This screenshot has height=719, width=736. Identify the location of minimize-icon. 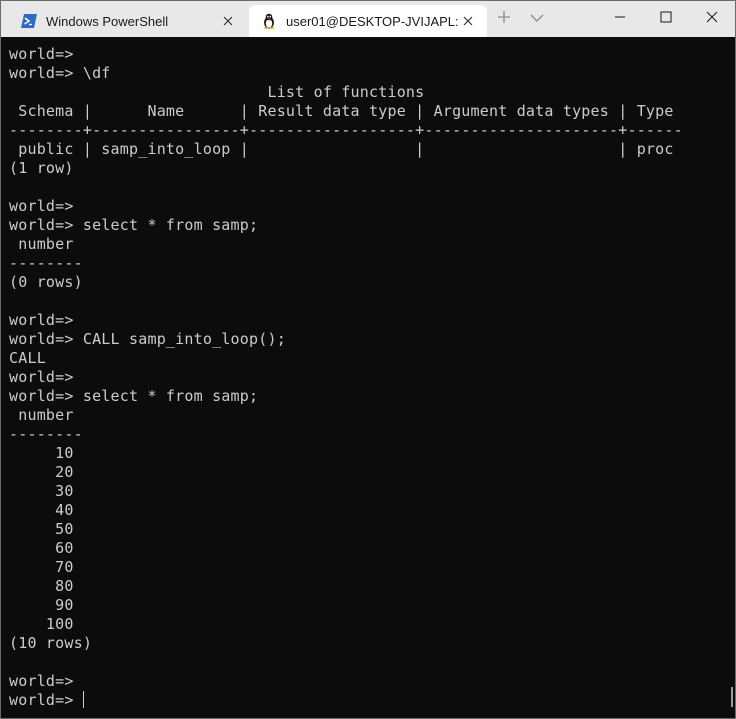
(620, 19).